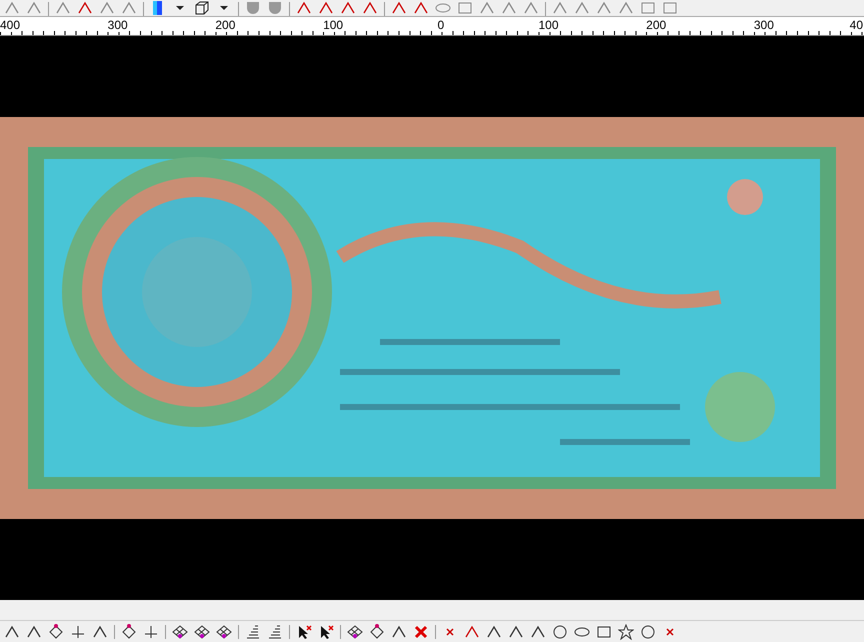 Image resolution: width=864 pixels, height=642 pixels. Describe the element at coordinates (441, 25) in the screenshot. I see `ruler-label: 0` at that location.